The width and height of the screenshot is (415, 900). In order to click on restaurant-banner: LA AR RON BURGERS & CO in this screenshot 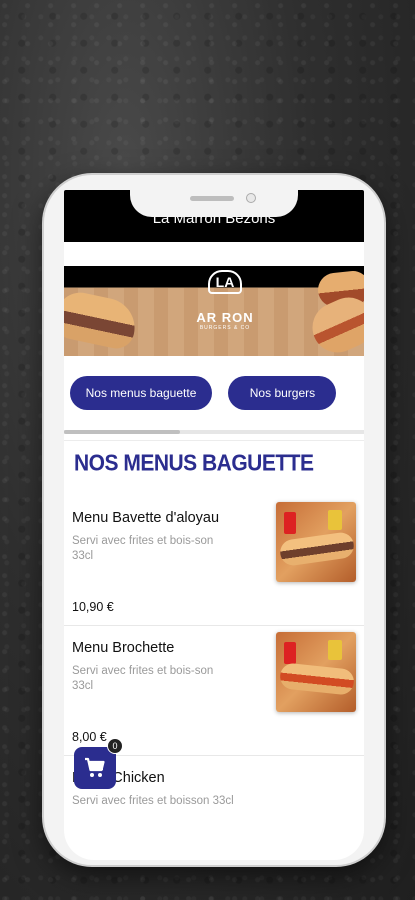, I will do `click(214, 311)`.